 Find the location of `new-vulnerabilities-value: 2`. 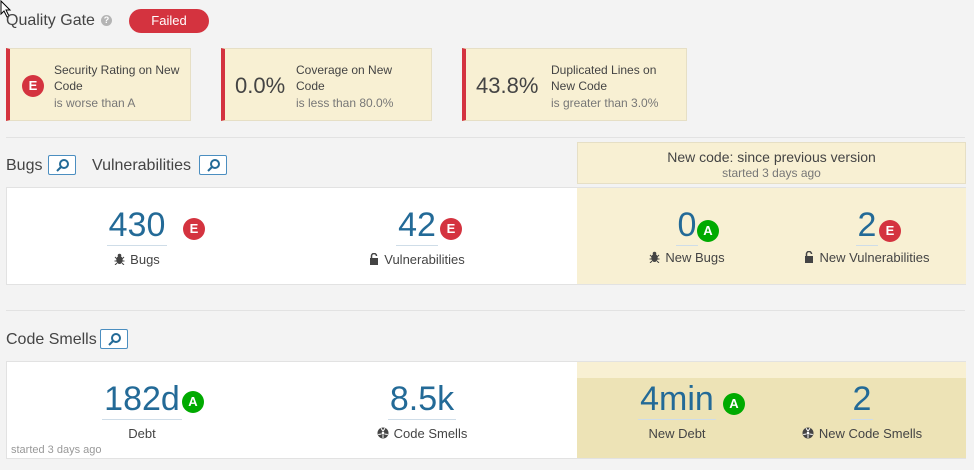

new-vulnerabilities-value: 2 is located at coordinates (867, 225).